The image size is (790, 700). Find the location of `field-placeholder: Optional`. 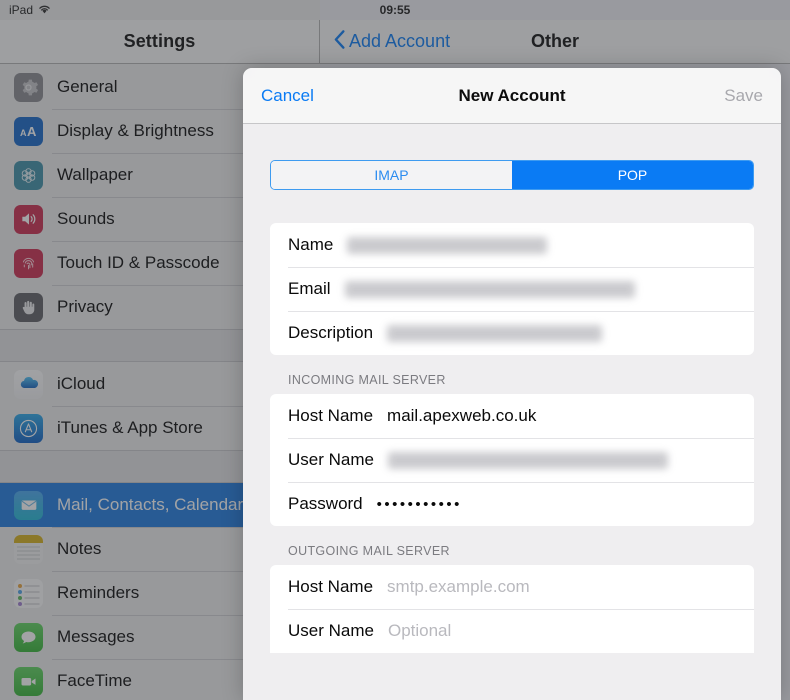

field-placeholder: Optional is located at coordinates (419, 630).